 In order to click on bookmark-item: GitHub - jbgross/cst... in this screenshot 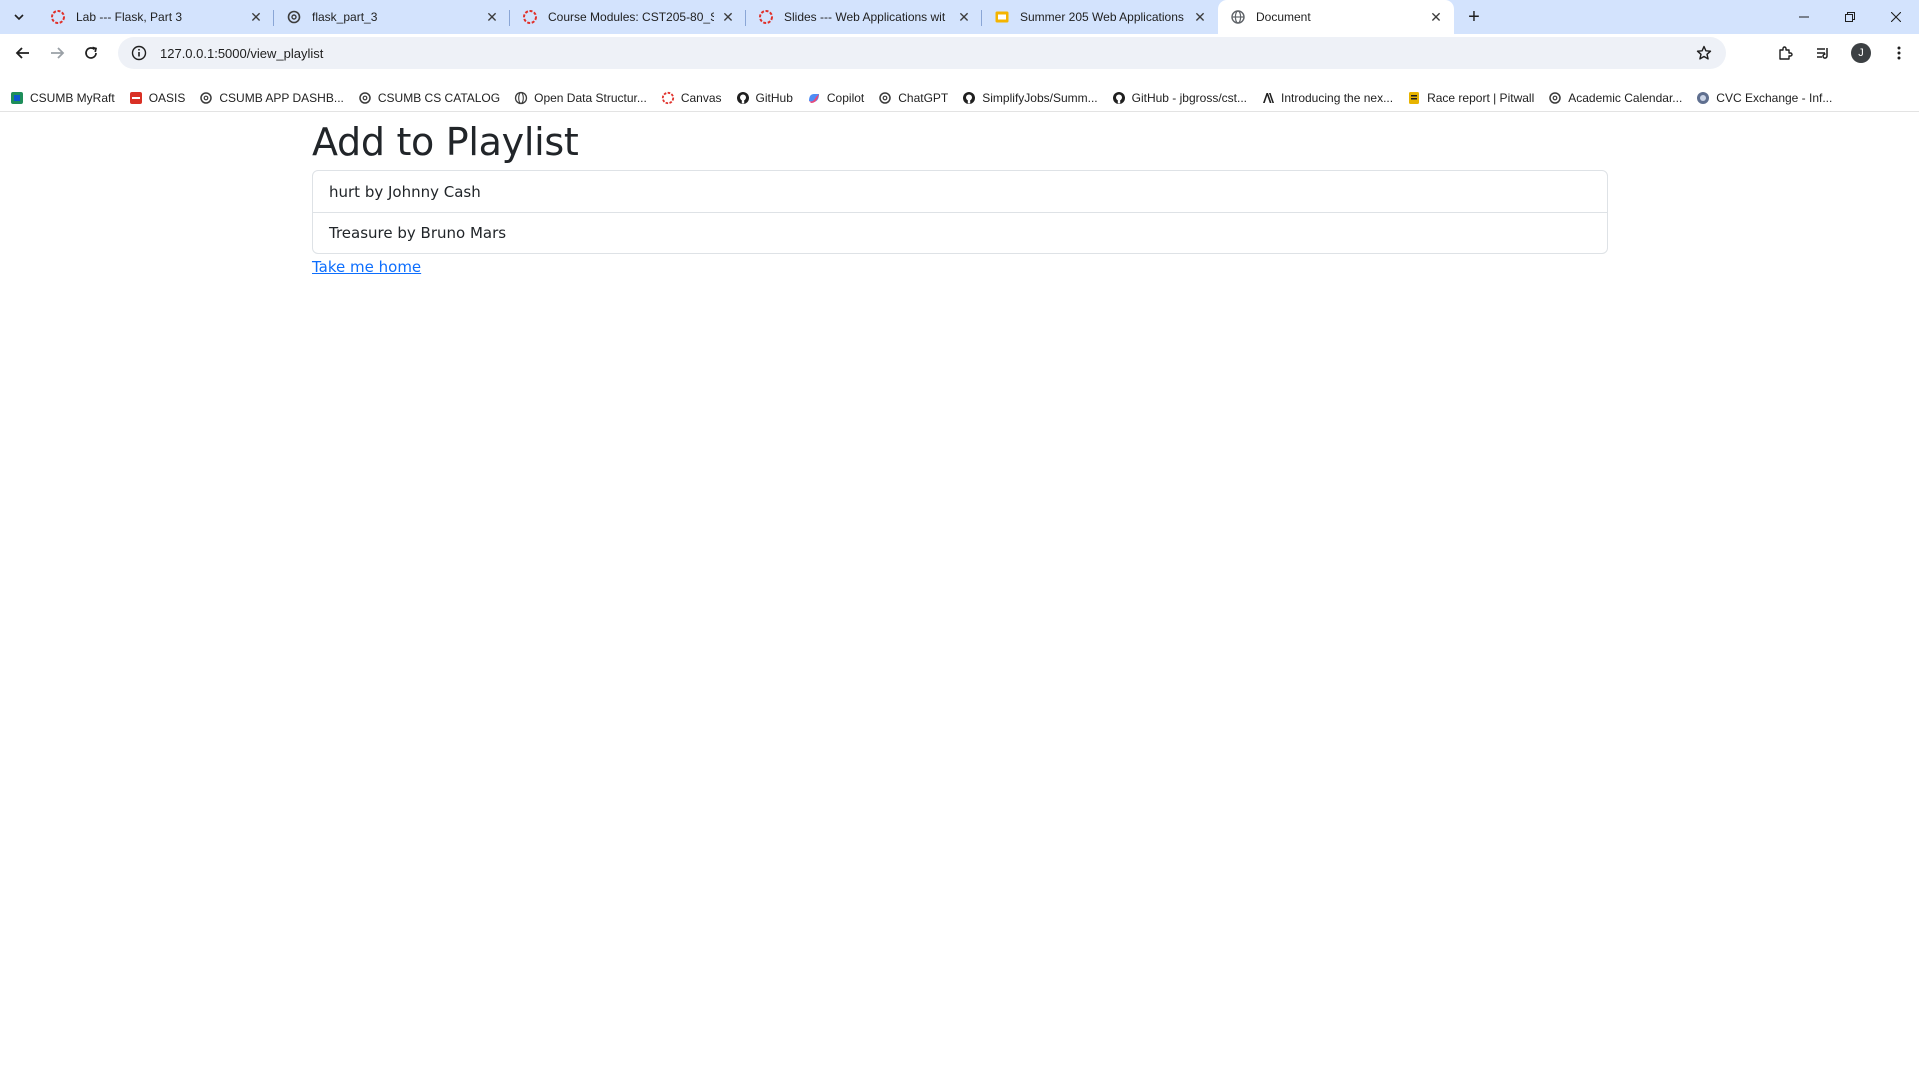, I will do `click(1179, 98)`.